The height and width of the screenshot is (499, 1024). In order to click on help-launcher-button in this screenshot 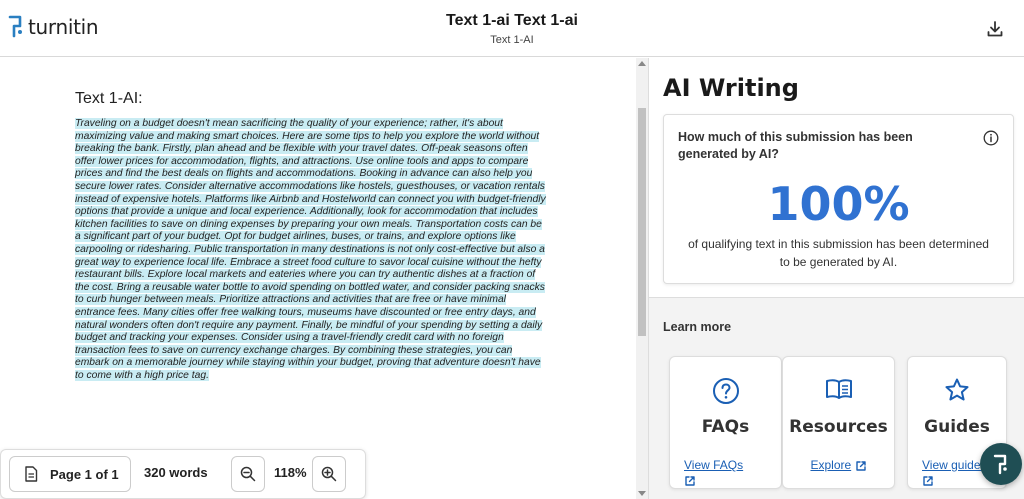, I will do `click(1001, 464)`.